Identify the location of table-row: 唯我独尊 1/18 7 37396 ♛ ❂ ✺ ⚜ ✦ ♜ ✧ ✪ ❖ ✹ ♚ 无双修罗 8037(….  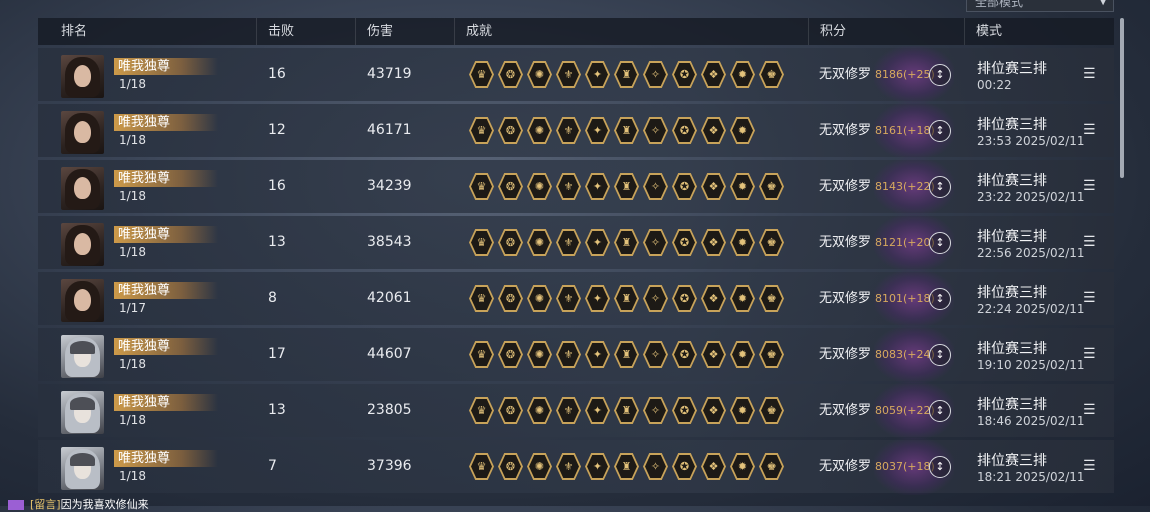
(576, 466).